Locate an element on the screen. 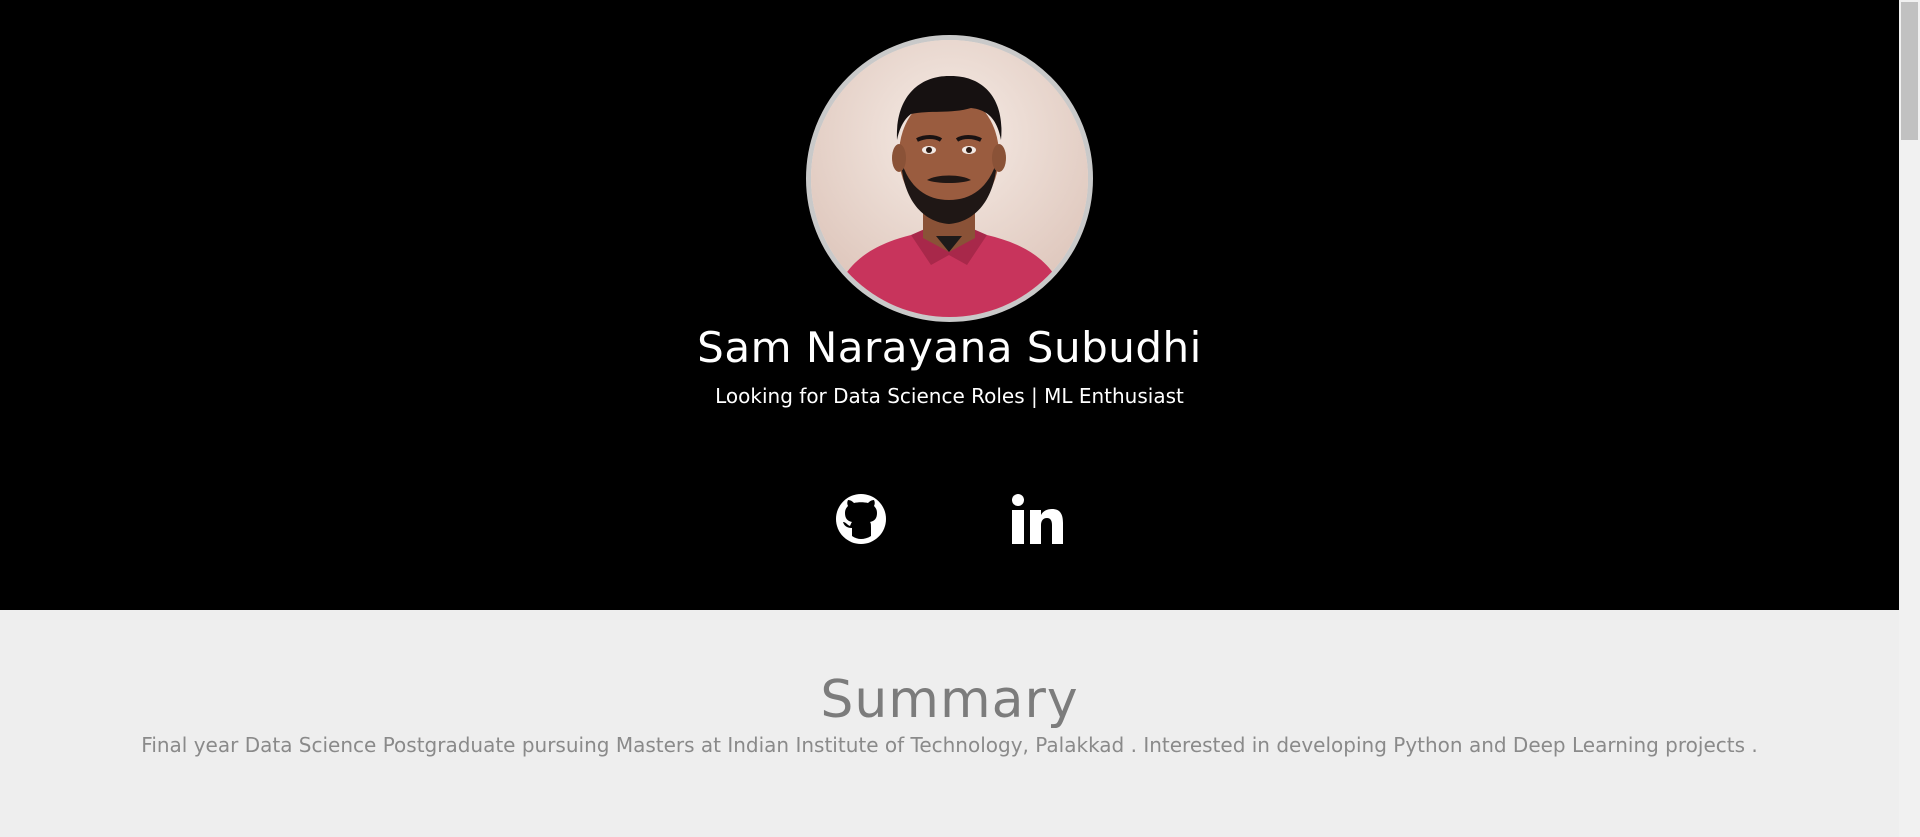  vertical-scrollbar is located at coordinates (1909, 418).